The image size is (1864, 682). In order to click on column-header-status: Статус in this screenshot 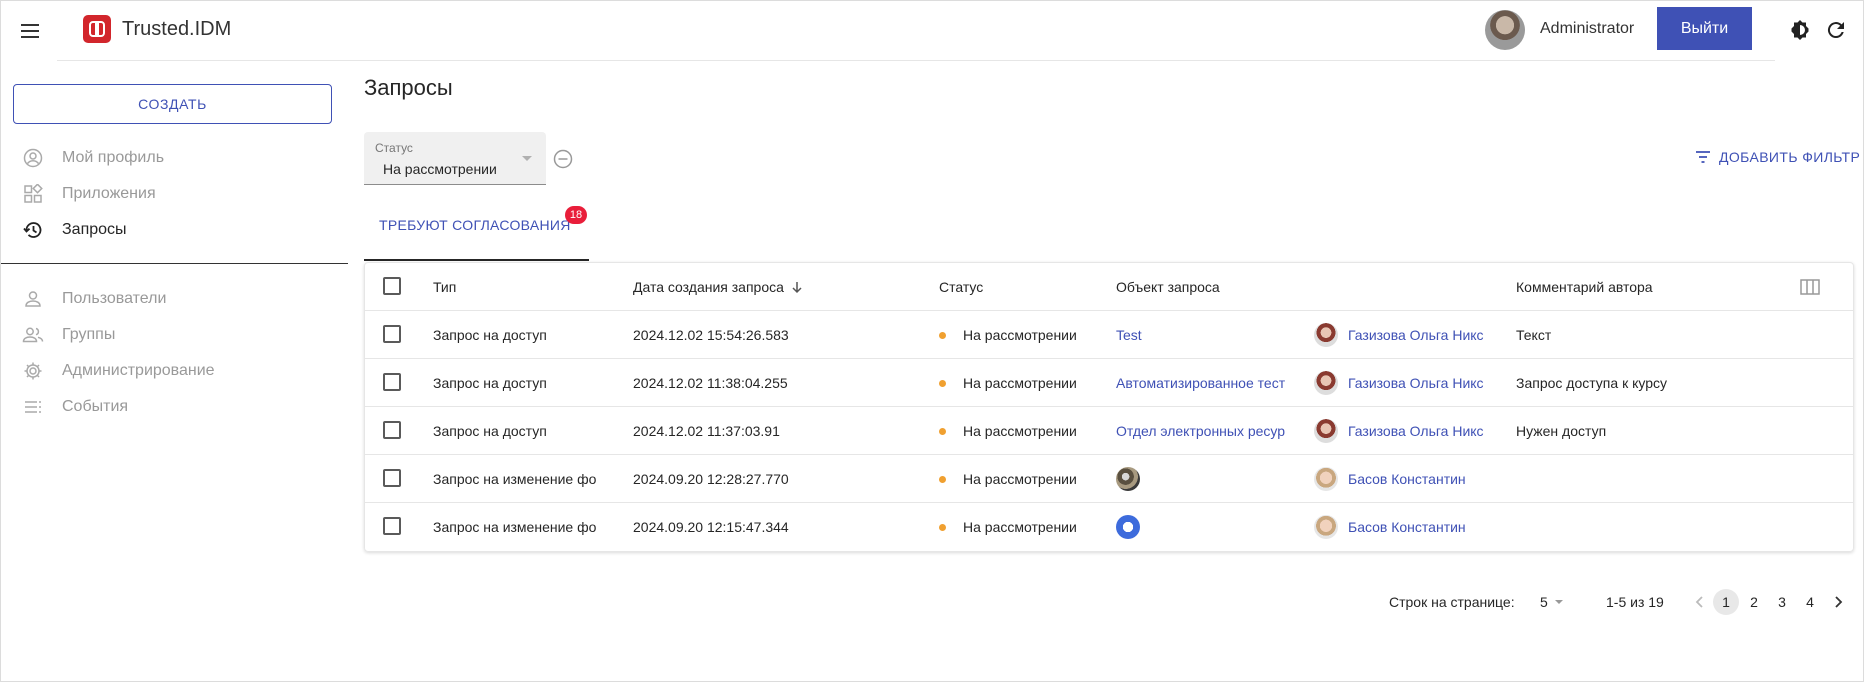, I will do `click(961, 287)`.